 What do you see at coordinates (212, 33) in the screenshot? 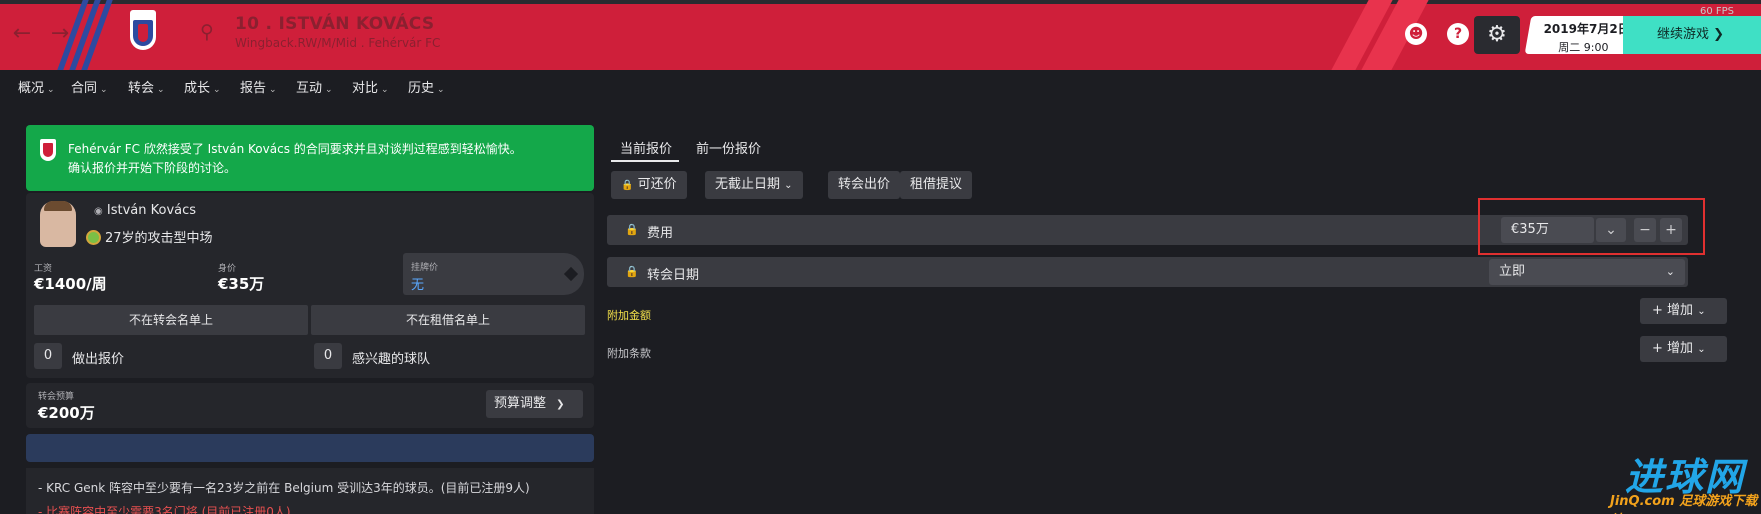
I see `search-icon: ⚲` at bounding box center [212, 33].